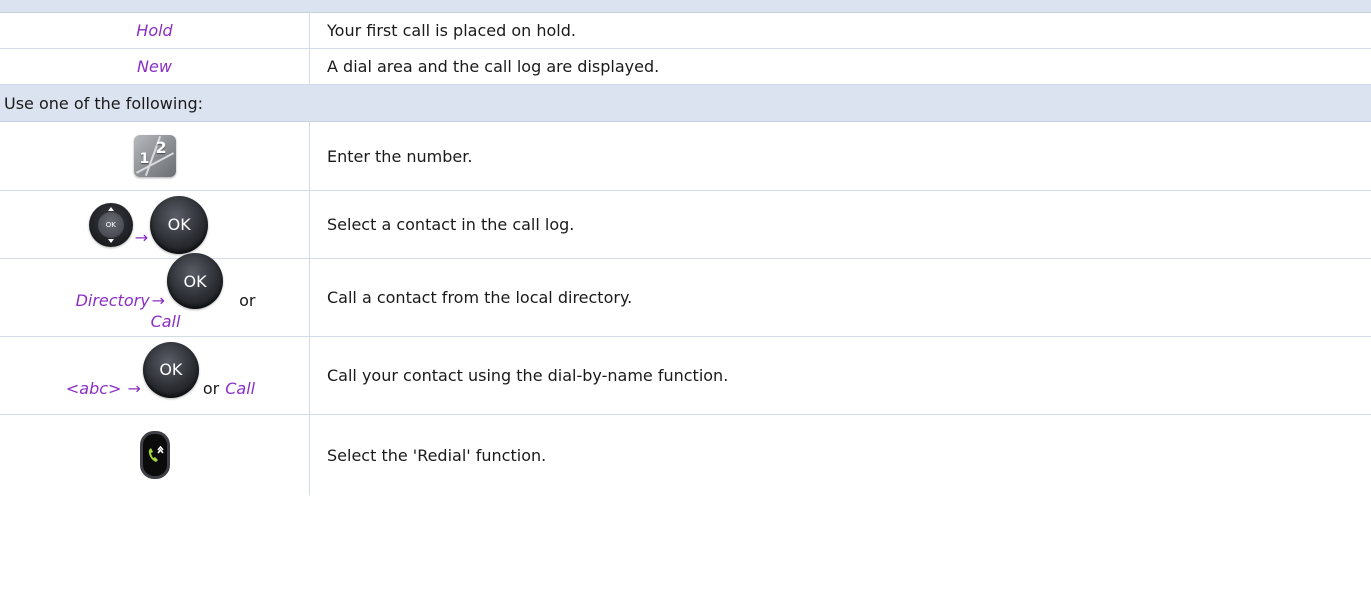 Image resolution: width=1371 pixels, height=600 pixels. I want to click on table-row: Select the 'Redial' function., so click(685, 455).